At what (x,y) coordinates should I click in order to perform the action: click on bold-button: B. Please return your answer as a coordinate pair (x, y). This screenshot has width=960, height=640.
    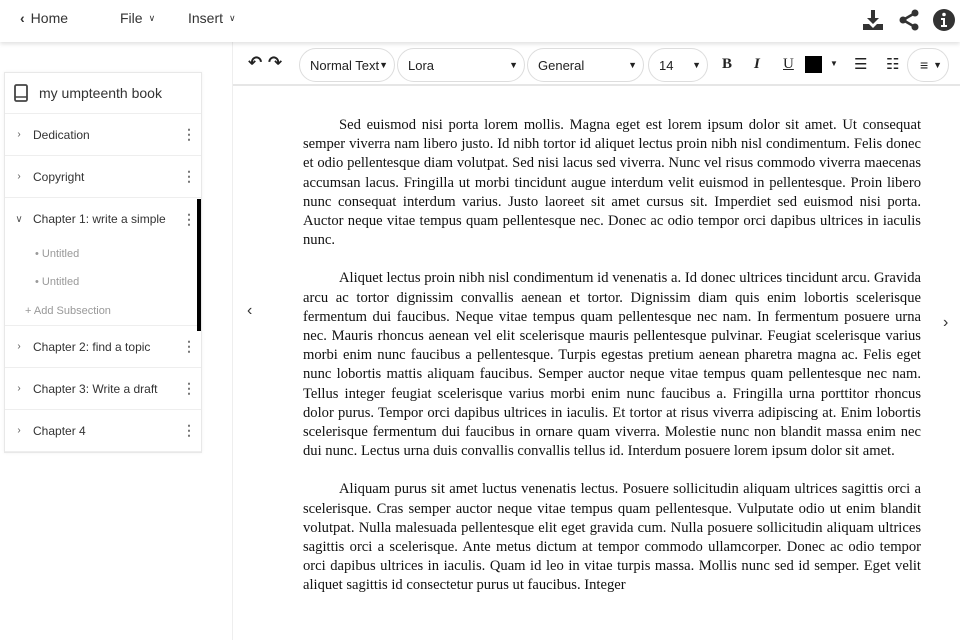
    Looking at the image, I should click on (727, 64).